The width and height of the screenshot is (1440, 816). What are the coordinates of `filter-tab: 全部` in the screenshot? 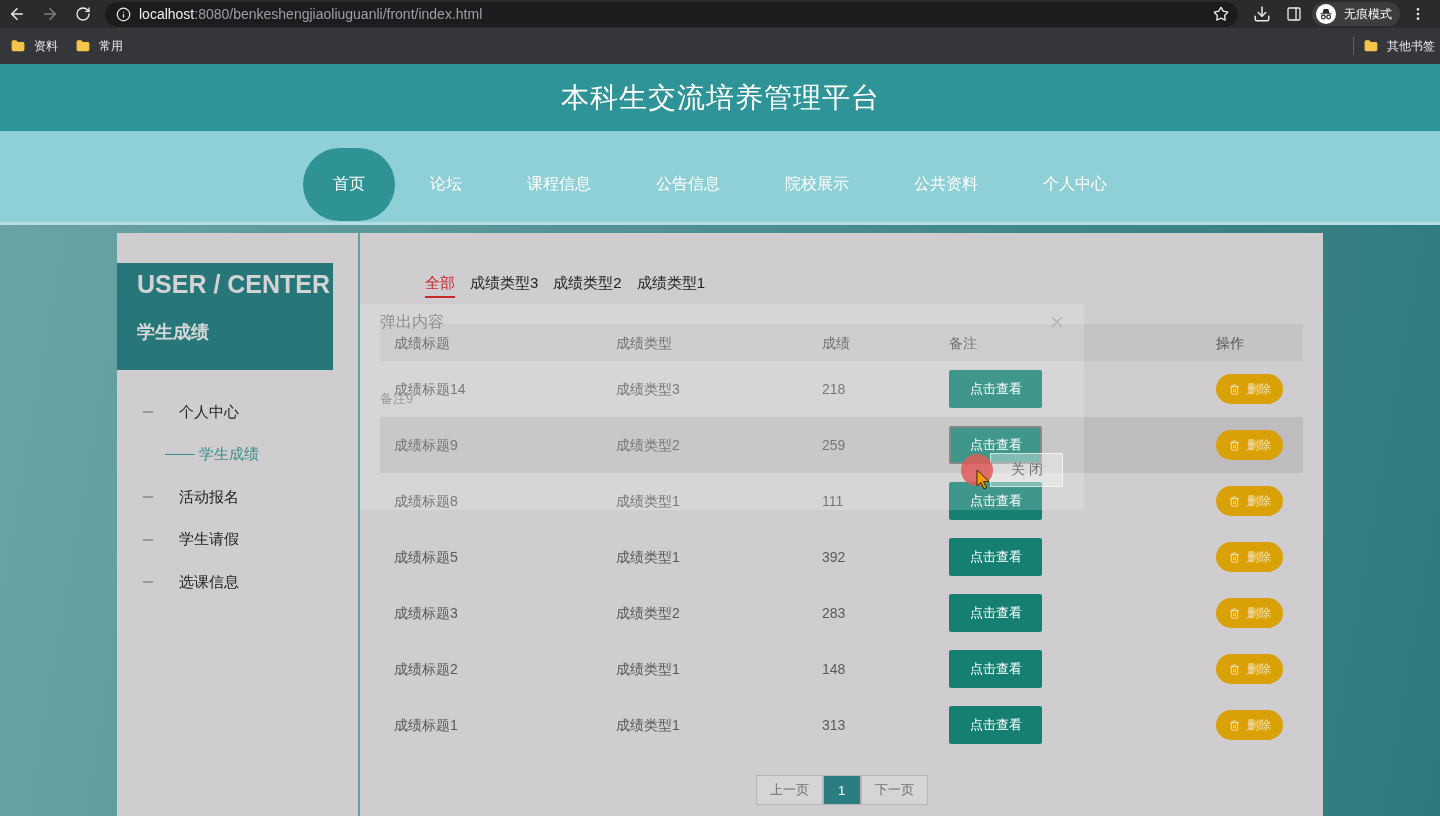 It's located at (440, 285).